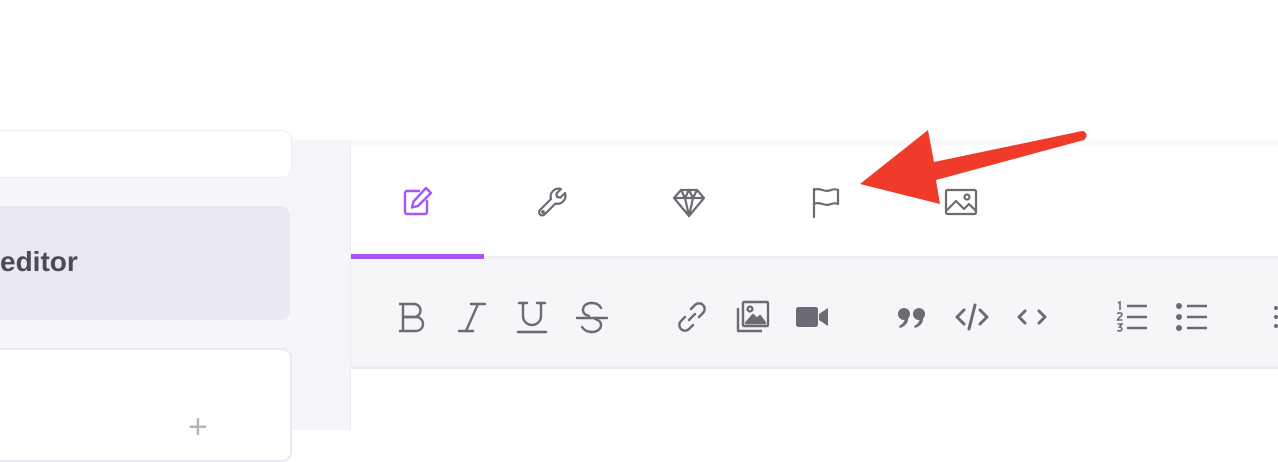  I want to click on strikethrough-button, so click(592, 317).